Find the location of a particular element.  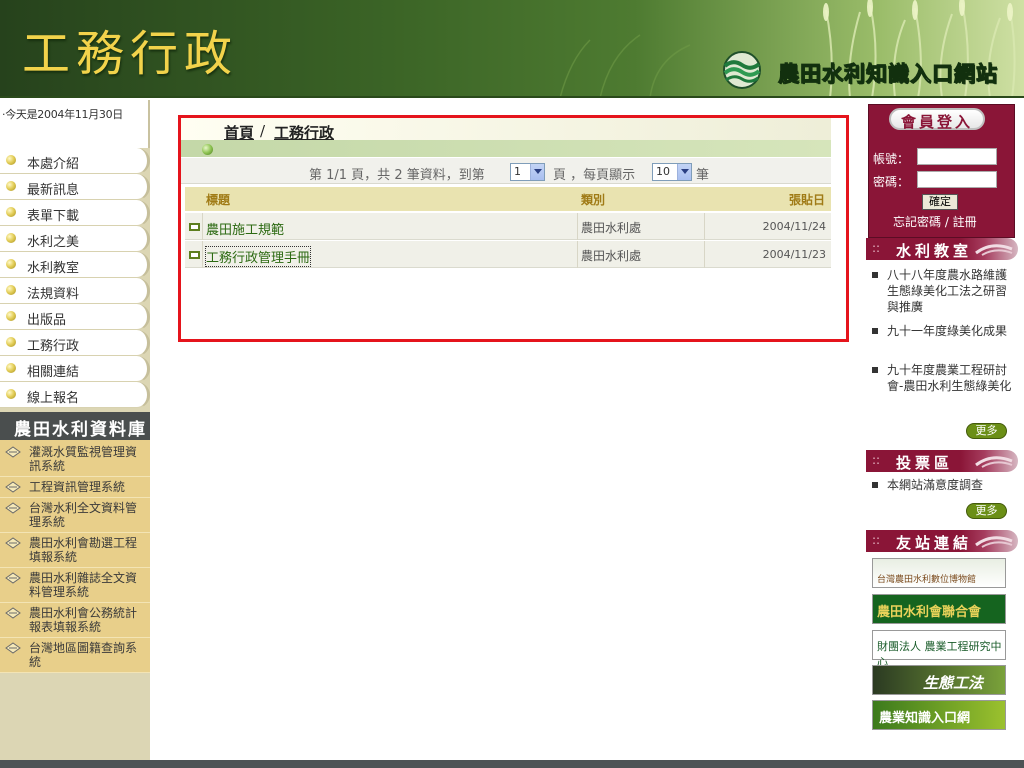

bullet-dot-icon is located at coordinates (11, 186).